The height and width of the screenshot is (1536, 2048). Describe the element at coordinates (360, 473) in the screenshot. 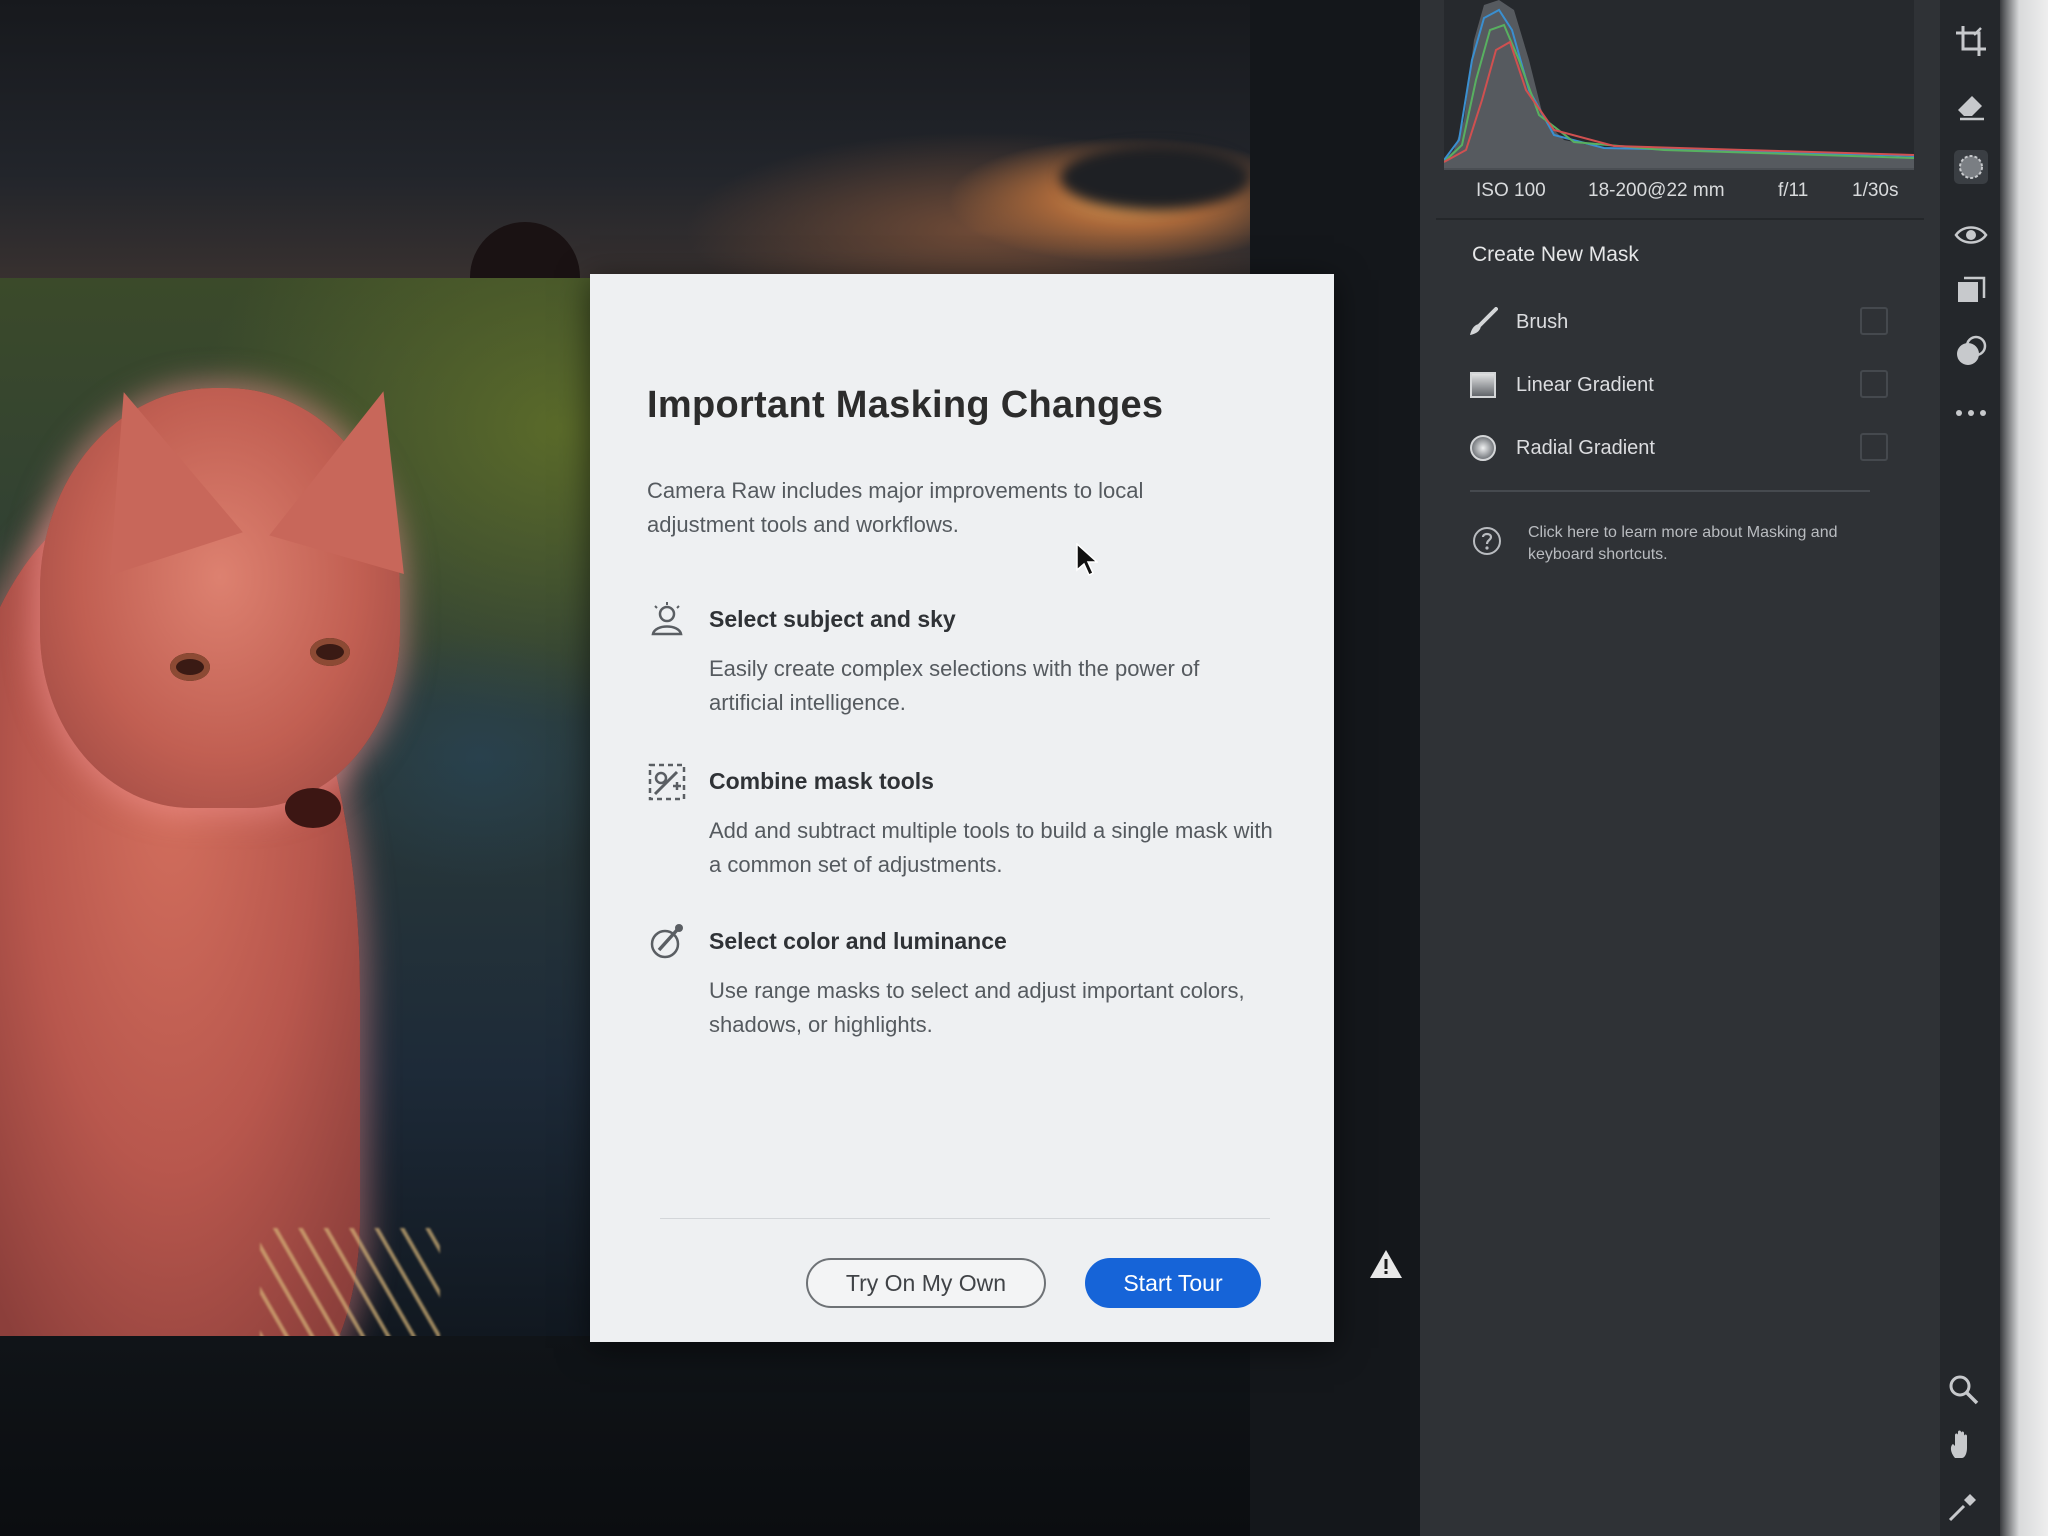

I see `fox-ear-right` at that location.